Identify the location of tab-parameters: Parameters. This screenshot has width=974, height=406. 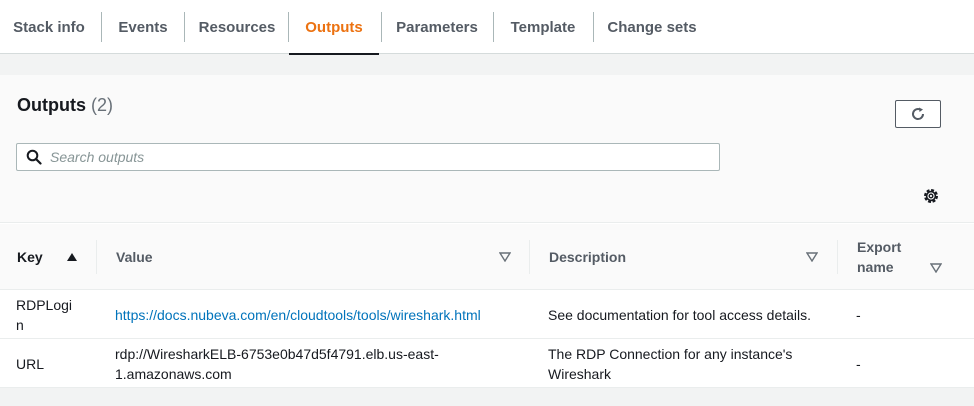
(437, 27).